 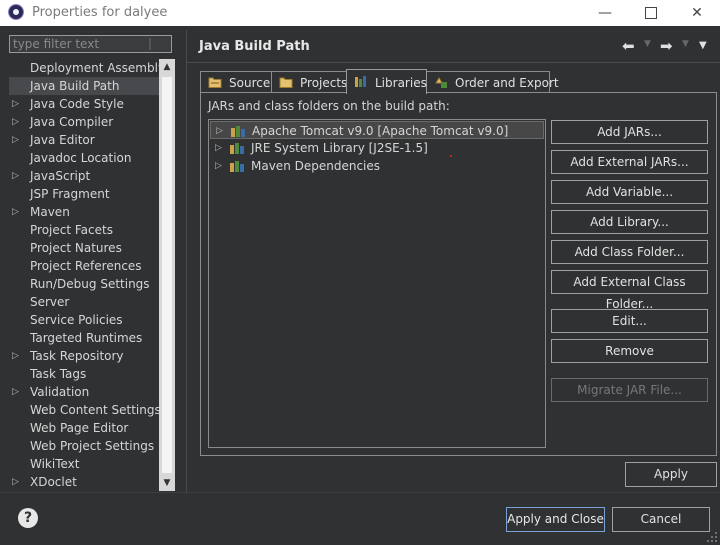 What do you see at coordinates (441, 82) in the screenshot?
I see `order-export-icon` at bounding box center [441, 82].